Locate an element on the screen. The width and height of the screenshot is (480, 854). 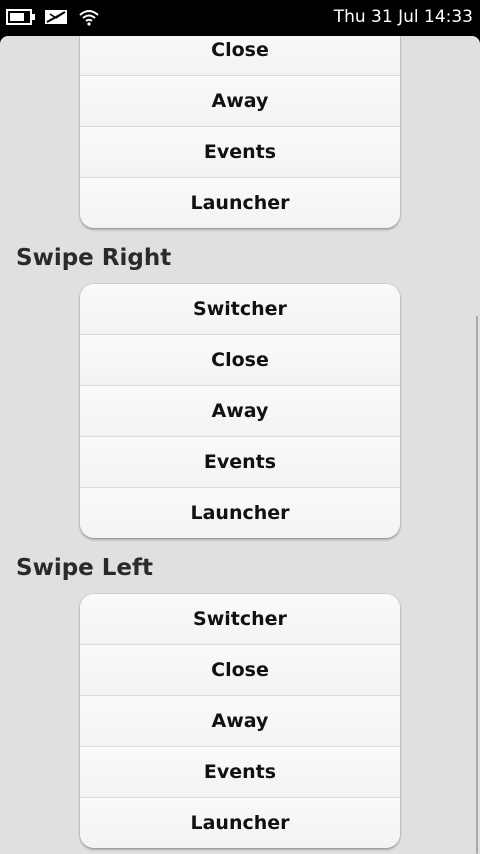
status-bar: Thu 31 Jul 14:33 is located at coordinates (240, 18).